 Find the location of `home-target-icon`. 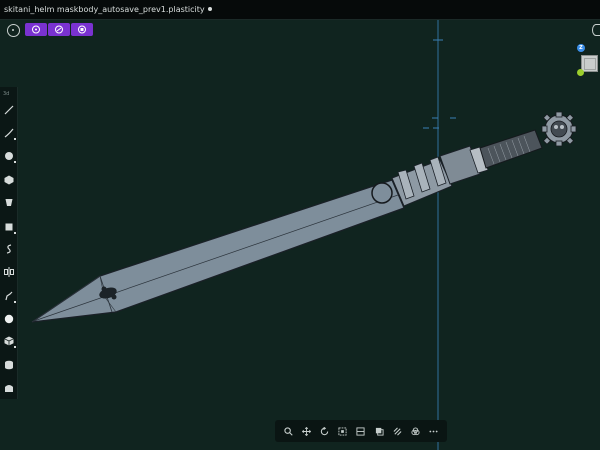

home-target-icon is located at coordinates (13, 30).